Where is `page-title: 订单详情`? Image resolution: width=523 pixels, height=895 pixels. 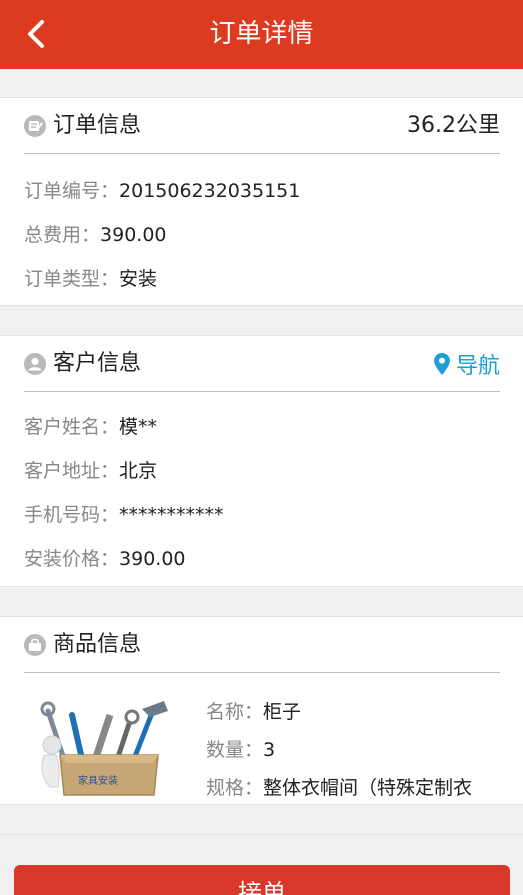
page-title: 订单详情 is located at coordinates (261, 34).